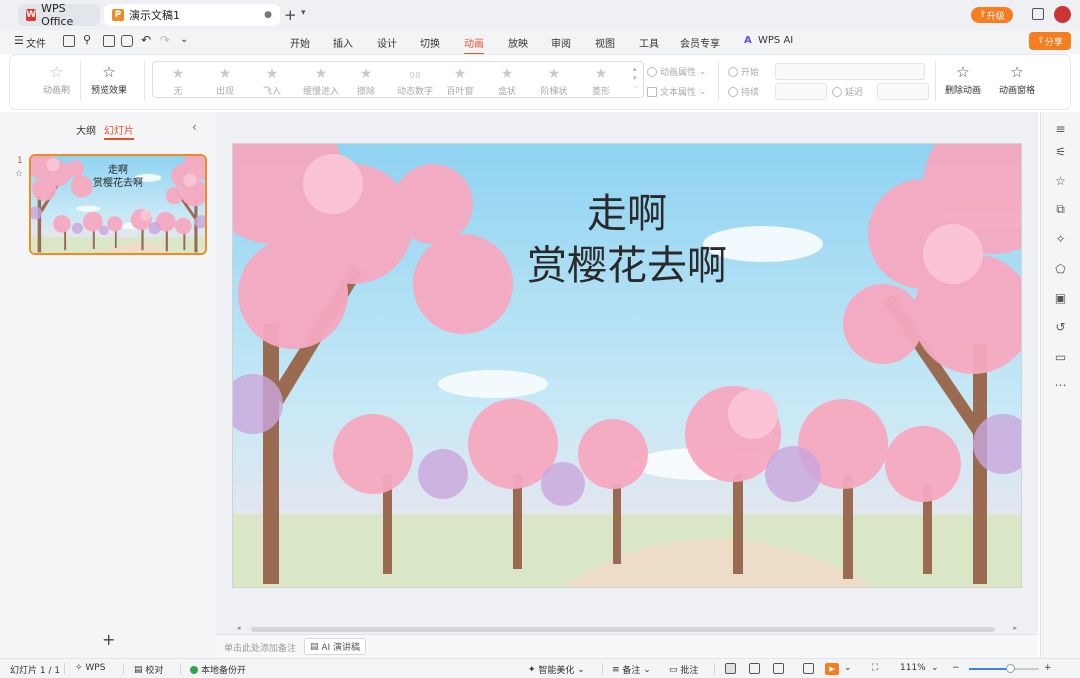  Describe the element at coordinates (518, 42) in the screenshot. I see `tab-slideshow: 放映` at that location.